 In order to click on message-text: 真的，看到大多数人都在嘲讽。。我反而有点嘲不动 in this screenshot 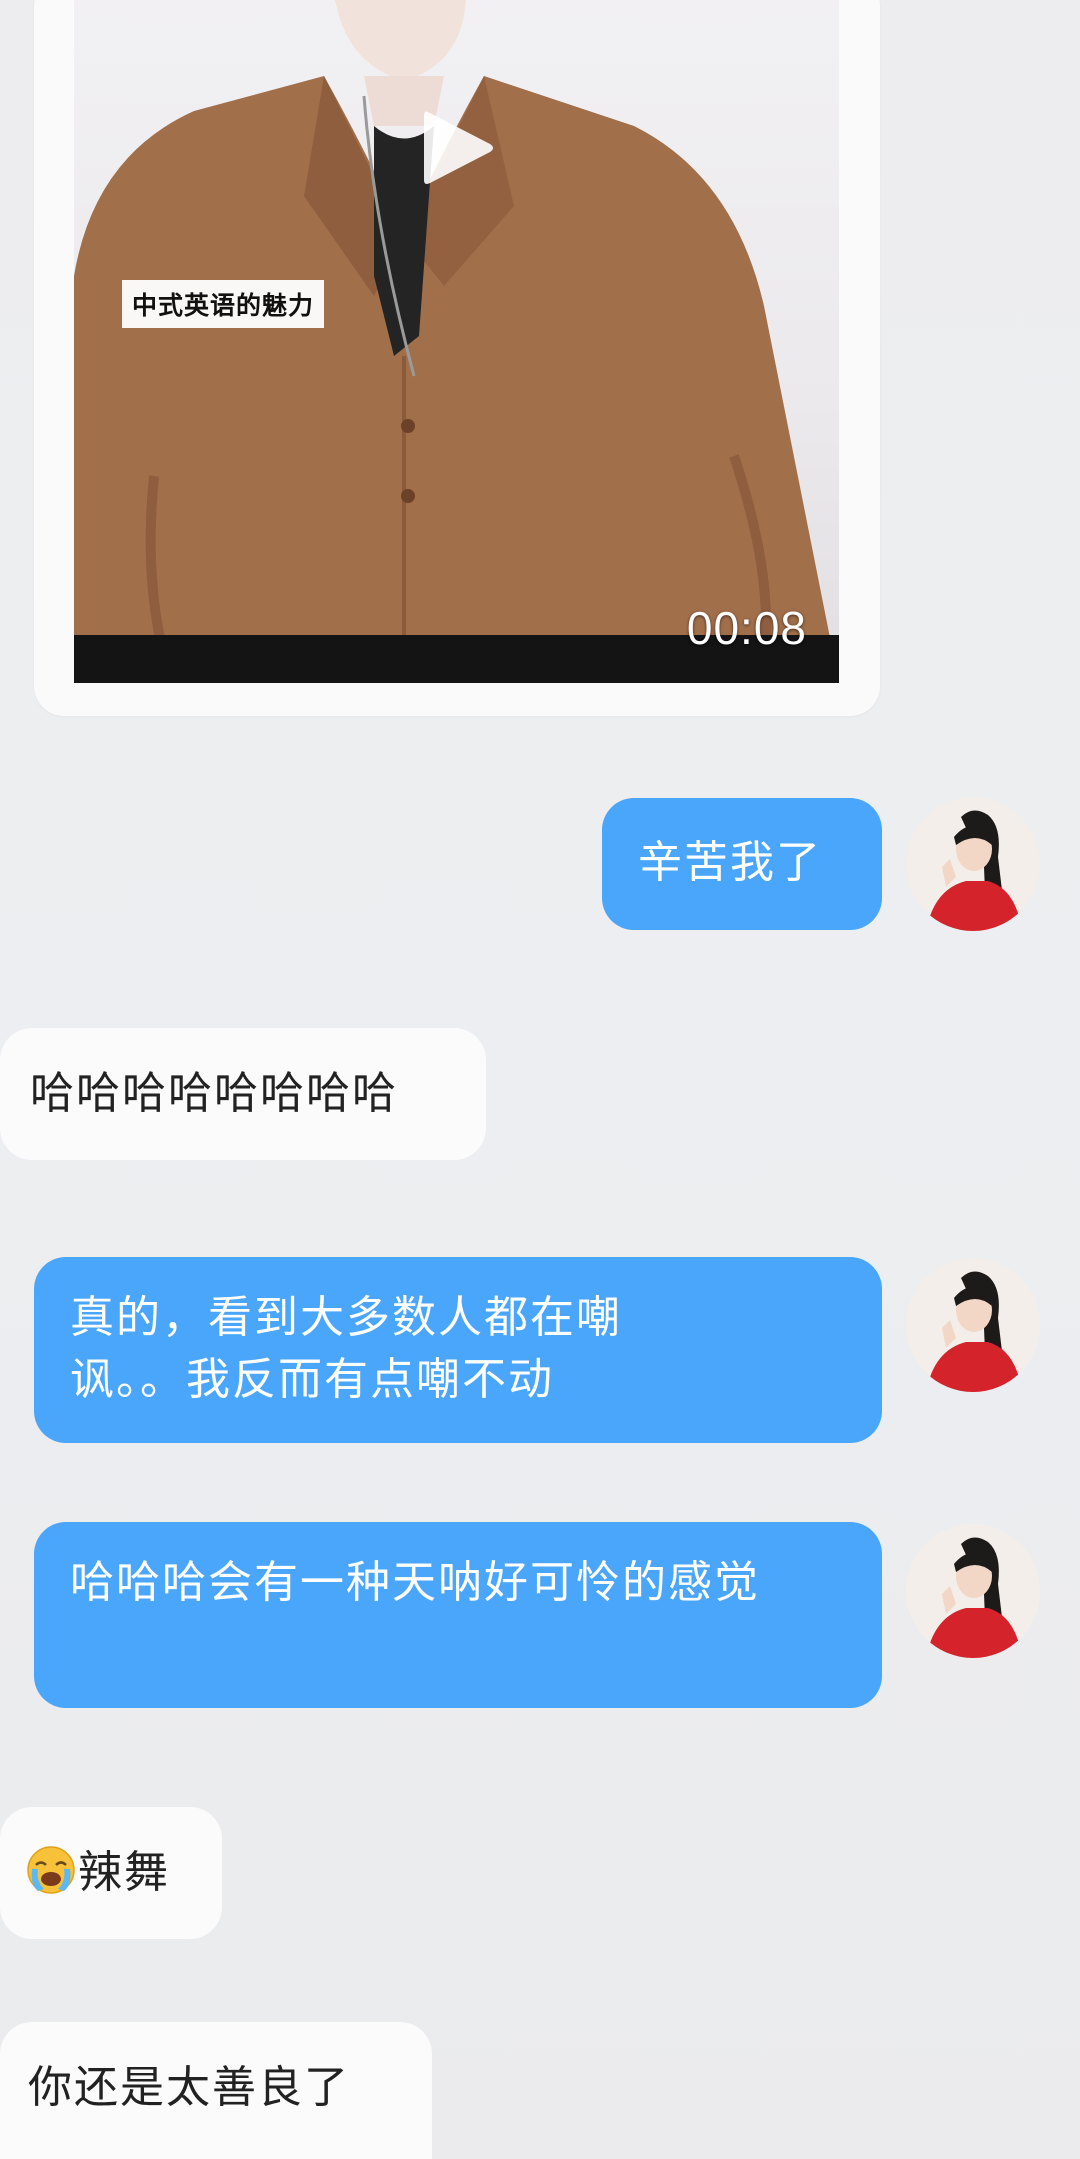, I will do `click(346, 1348)`.